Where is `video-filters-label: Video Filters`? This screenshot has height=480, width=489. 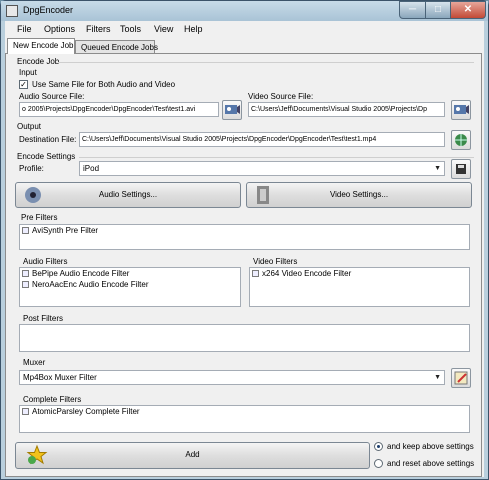
video-filters-label: Video Filters is located at coordinates (275, 261).